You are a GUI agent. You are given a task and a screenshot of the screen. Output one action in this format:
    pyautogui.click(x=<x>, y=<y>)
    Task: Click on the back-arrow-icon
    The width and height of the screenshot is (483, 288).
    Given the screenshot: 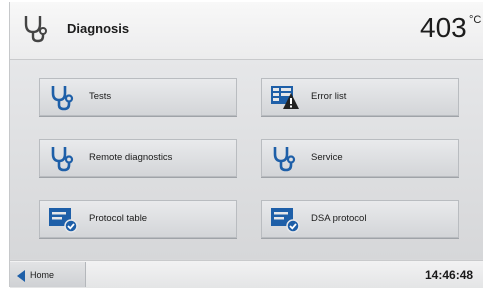 What is the action you would take?
    pyautogui.click(x=21, y=278)
    